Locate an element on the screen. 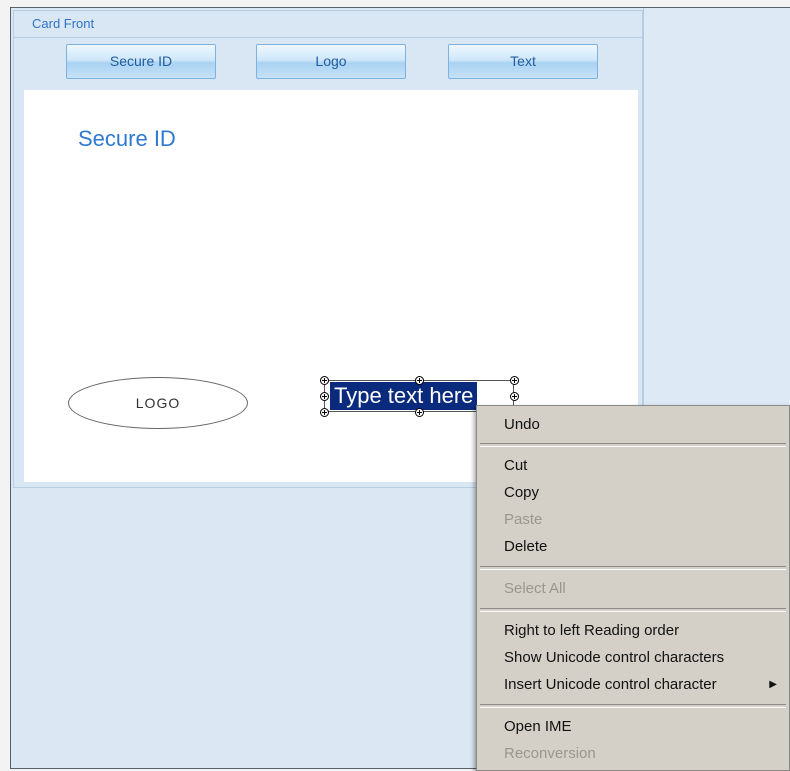 The image size is (790, 771). resize-handle-top-right is located at coordinates (514, 380).